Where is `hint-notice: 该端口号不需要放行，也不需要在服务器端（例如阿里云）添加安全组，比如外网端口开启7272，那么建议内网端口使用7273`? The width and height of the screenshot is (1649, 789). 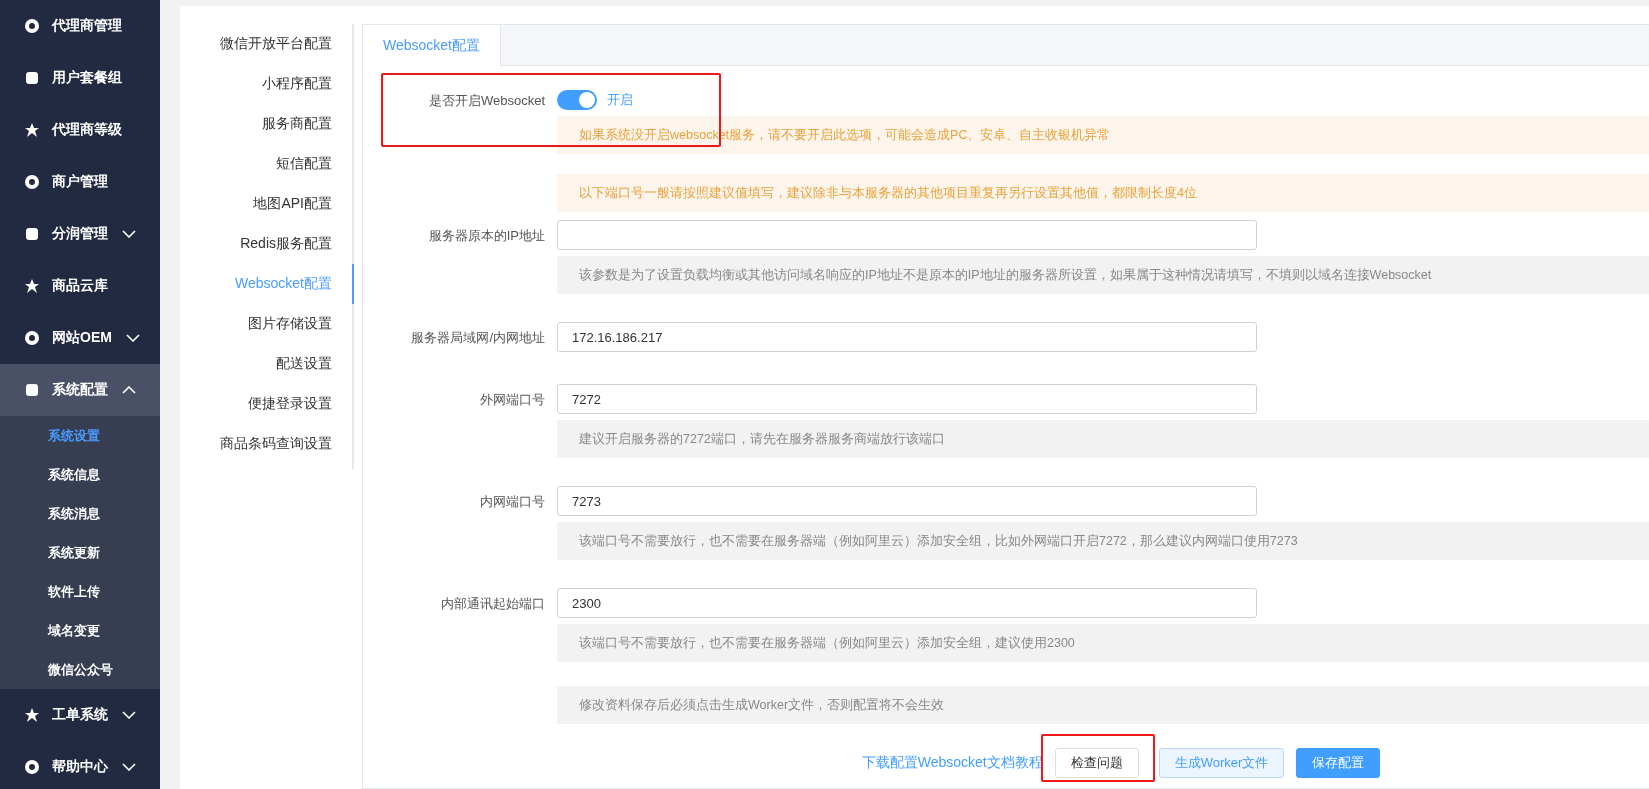 hint-notice: 该端口号不需要放行，也不需要在服务器端（例如阿里云）添加安全组，比如外网端口开启7272，那么建议内网端口使用7273 is located at coordinates (1103, 541).